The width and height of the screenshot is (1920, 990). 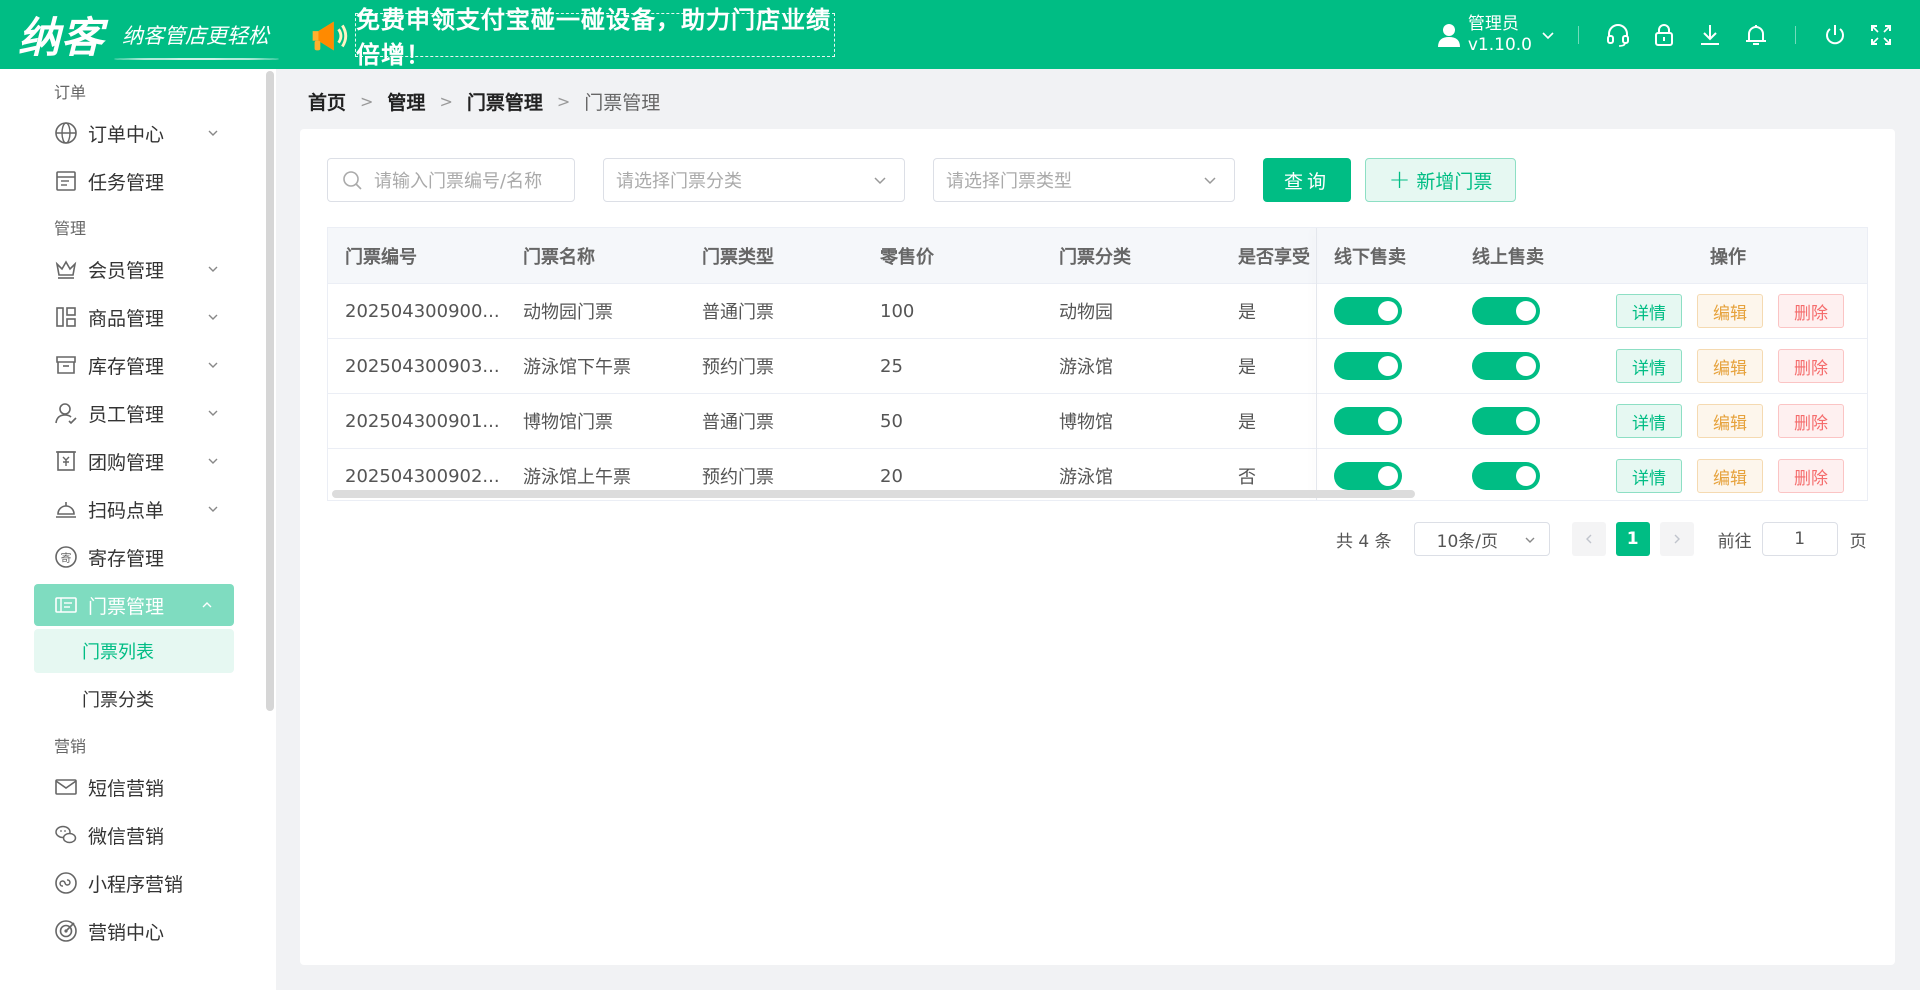 What do you see at coordinates (622, 103) in the screenshot?
I see `breadcrumb-current: 门票管理` at bounding box center [622, 103].